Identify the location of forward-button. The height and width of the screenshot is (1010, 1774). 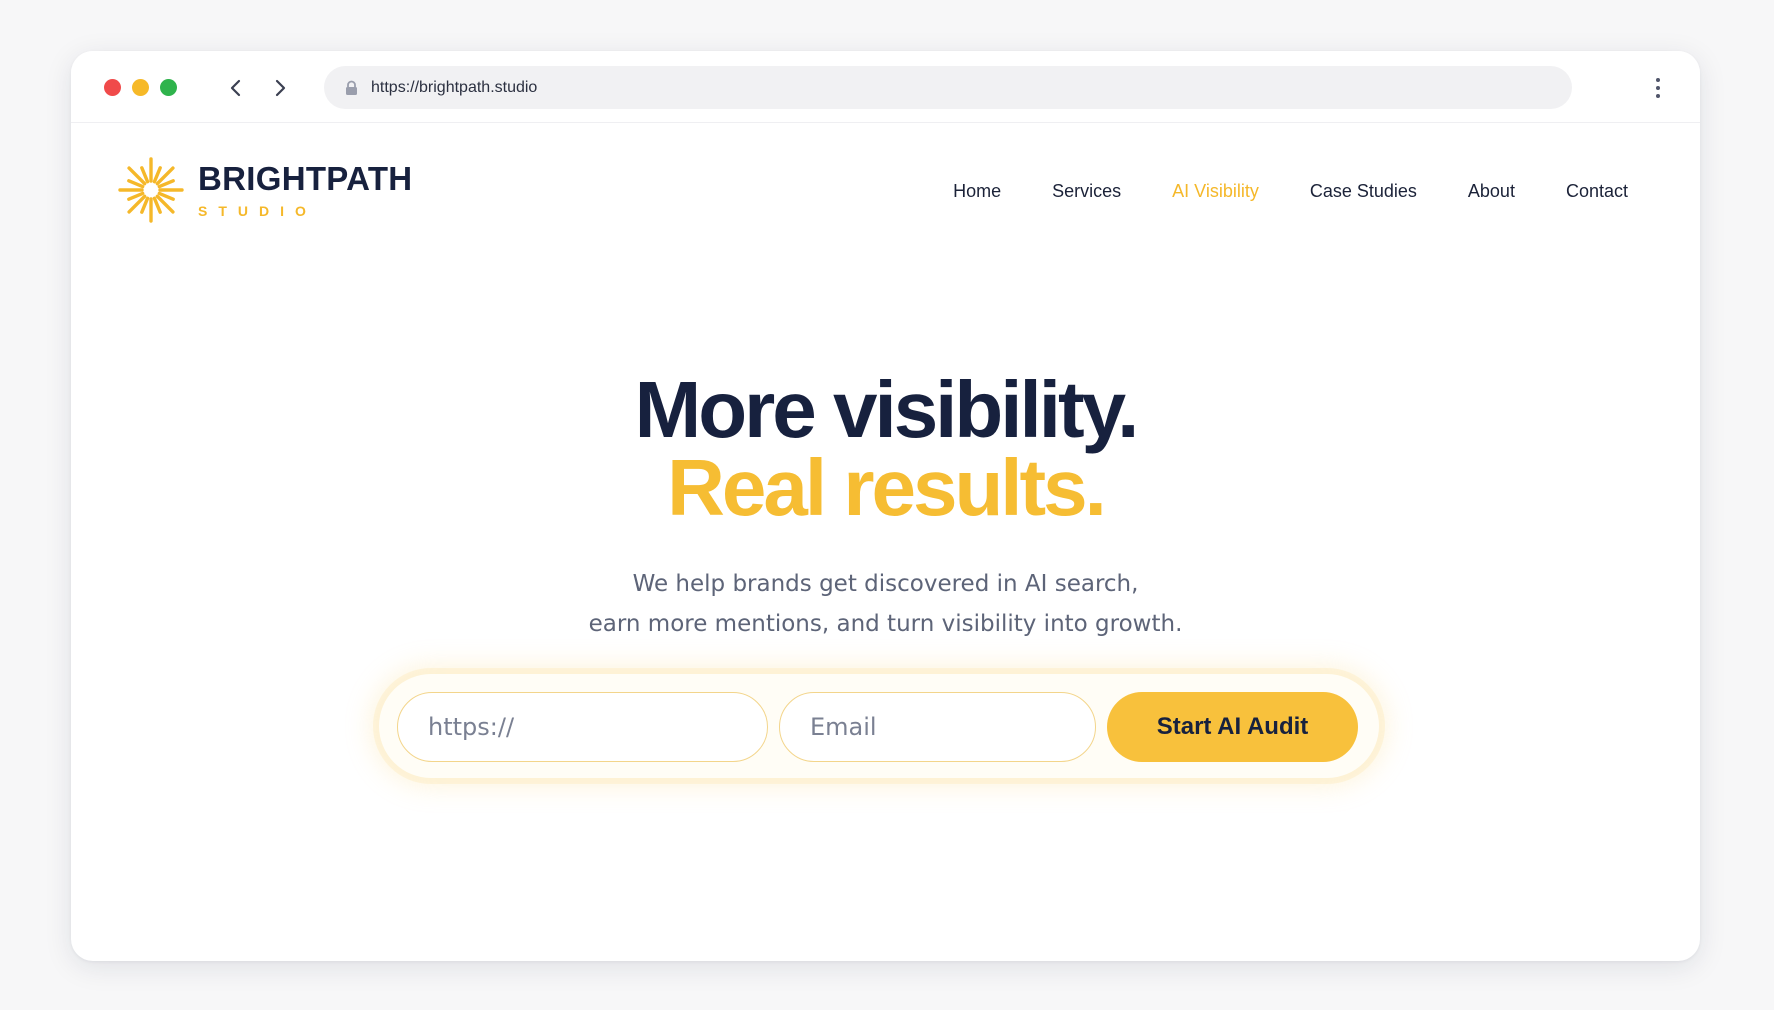
(280, 88).